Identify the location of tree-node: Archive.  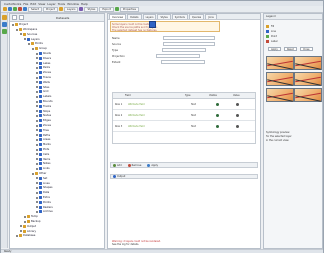
(44, 212).